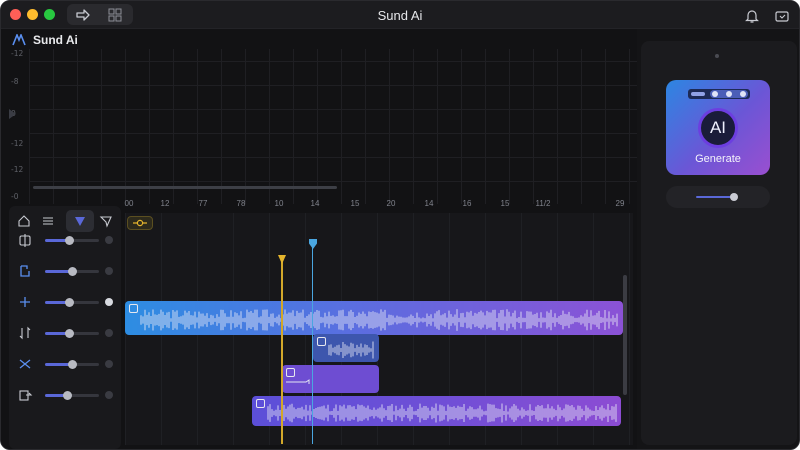 This screenshot has height=450, width=800. Describe the element at coordinates (312, 343) in the screenshot. I see `cursor-line` at that location.